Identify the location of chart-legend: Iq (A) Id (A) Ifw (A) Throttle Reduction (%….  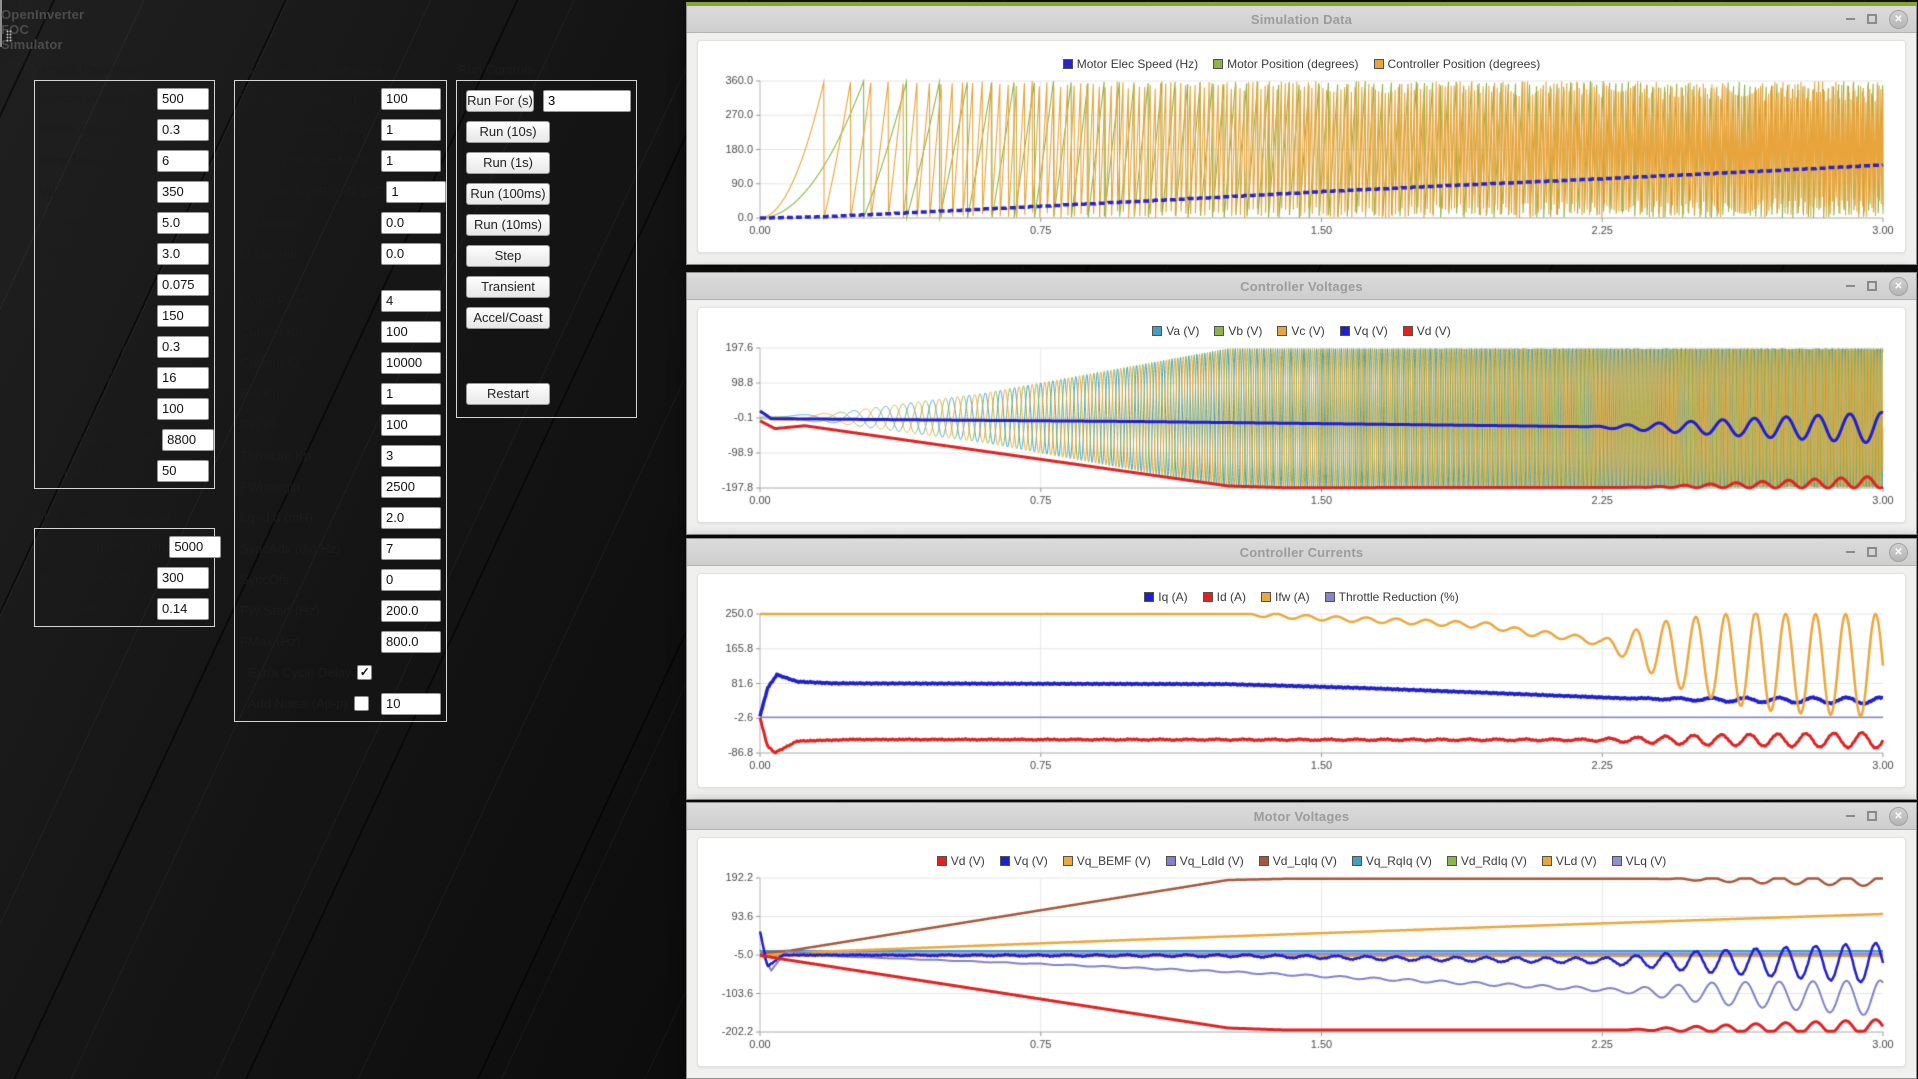
(1301, 597).